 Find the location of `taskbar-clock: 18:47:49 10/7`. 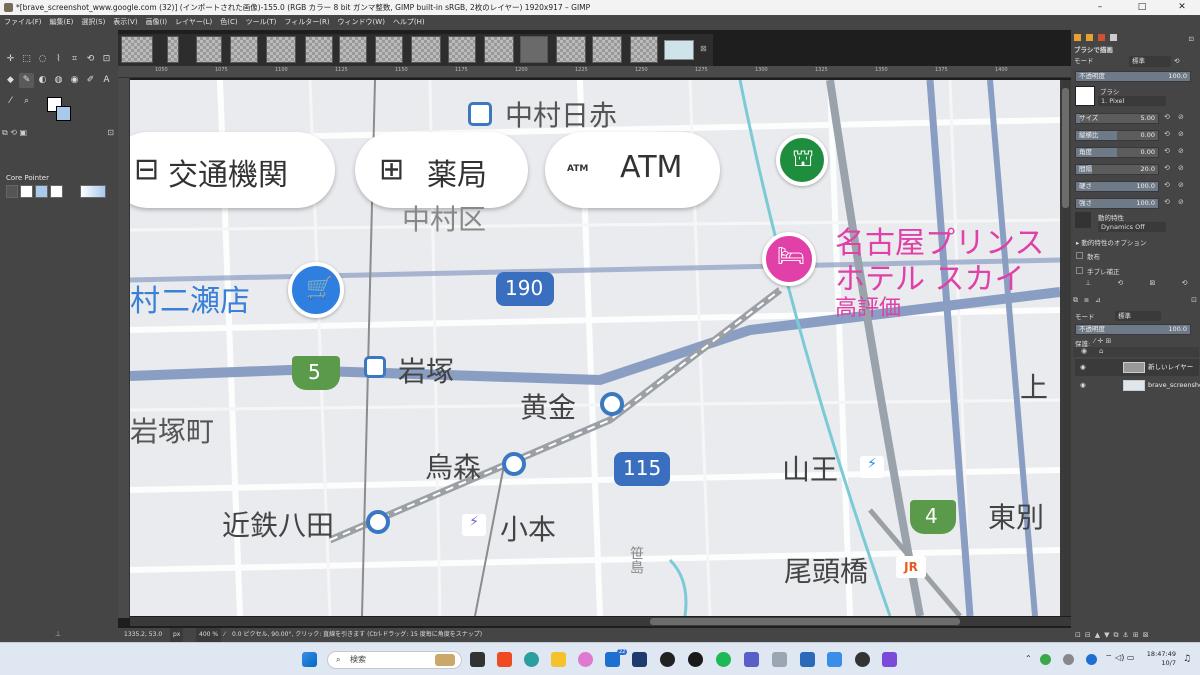

taskbar-clock: 18:47:49 10/7 is located at coordinates (1158, 659).